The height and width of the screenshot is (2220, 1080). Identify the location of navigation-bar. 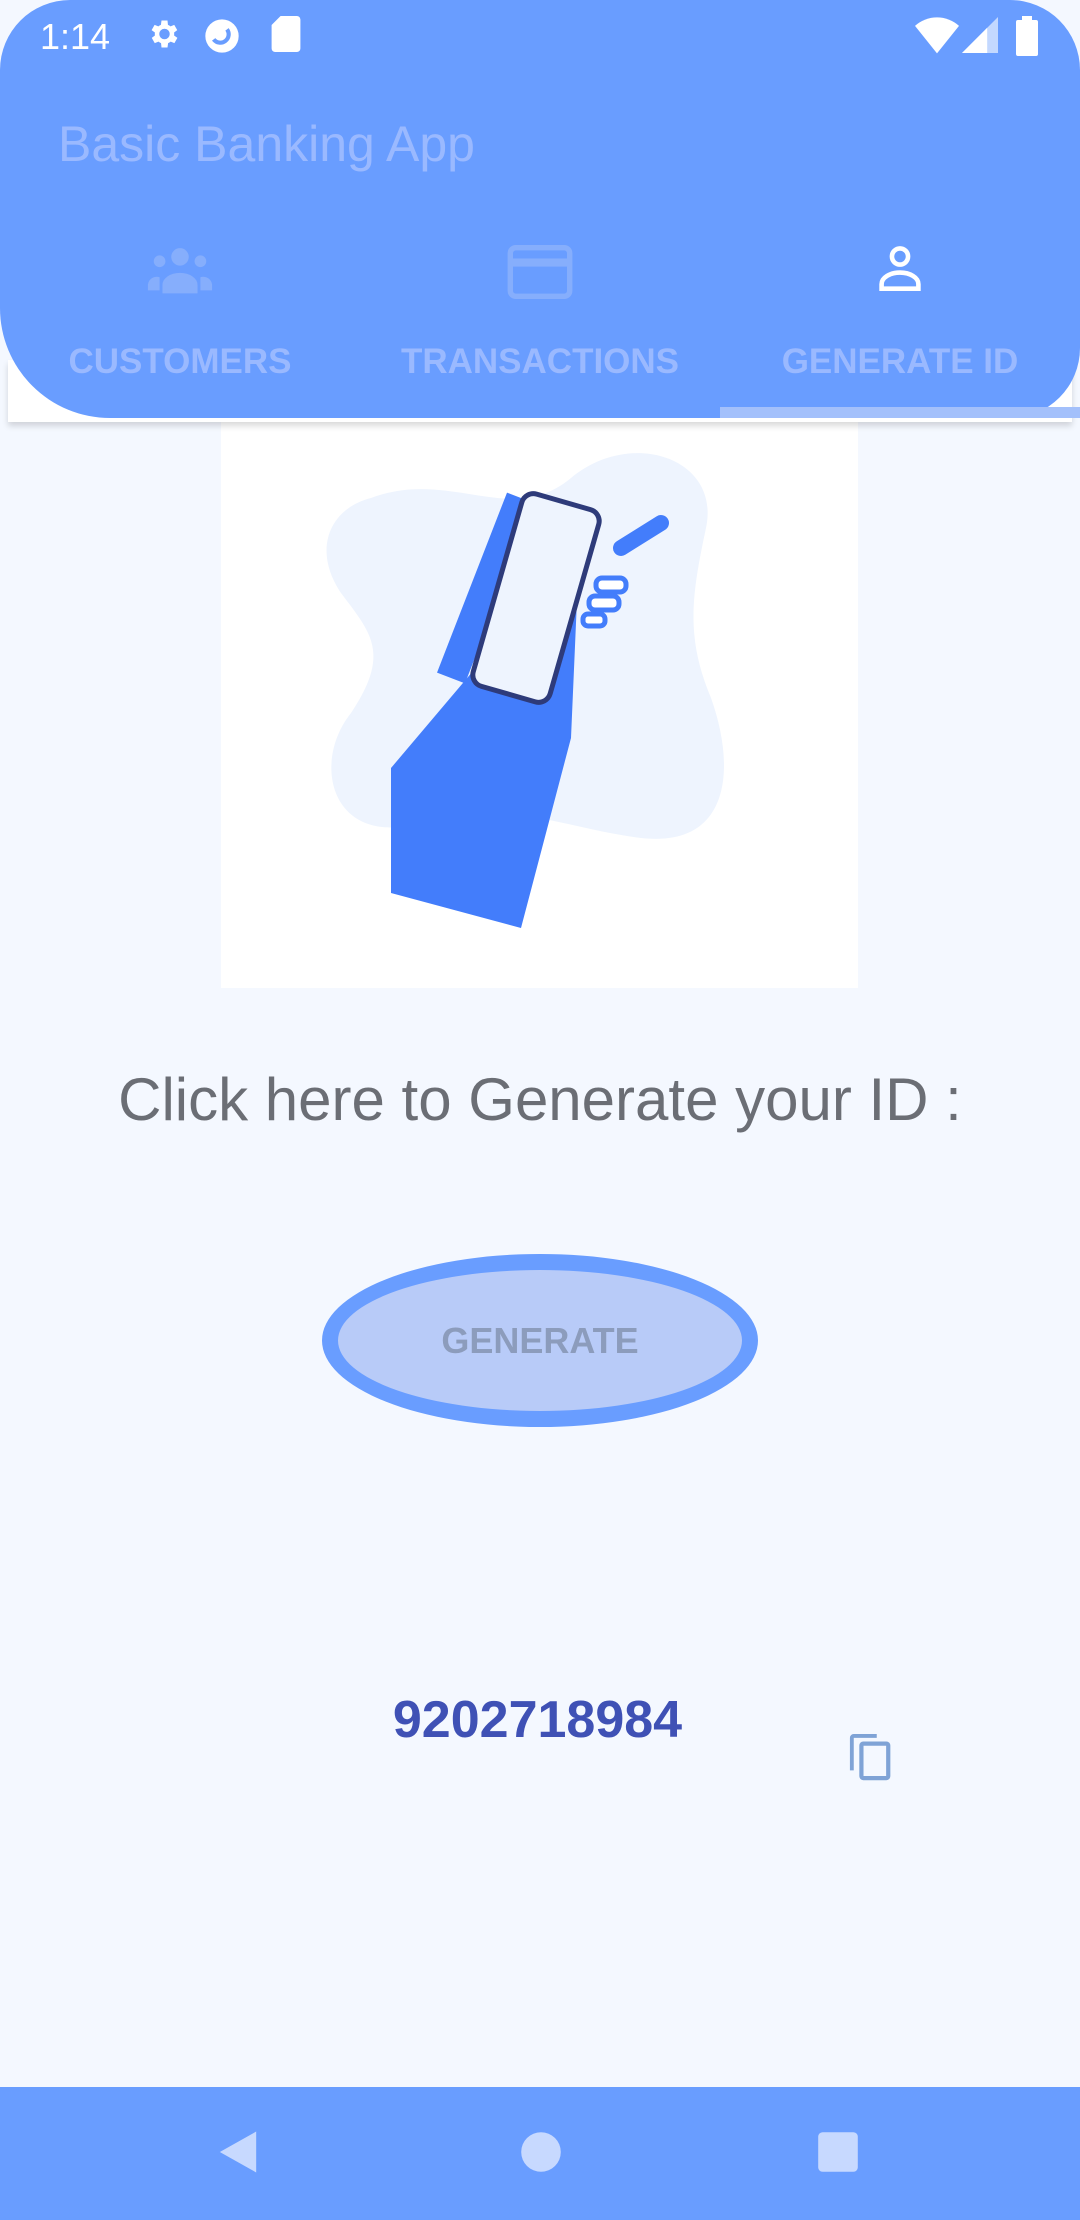
(540, 2153).